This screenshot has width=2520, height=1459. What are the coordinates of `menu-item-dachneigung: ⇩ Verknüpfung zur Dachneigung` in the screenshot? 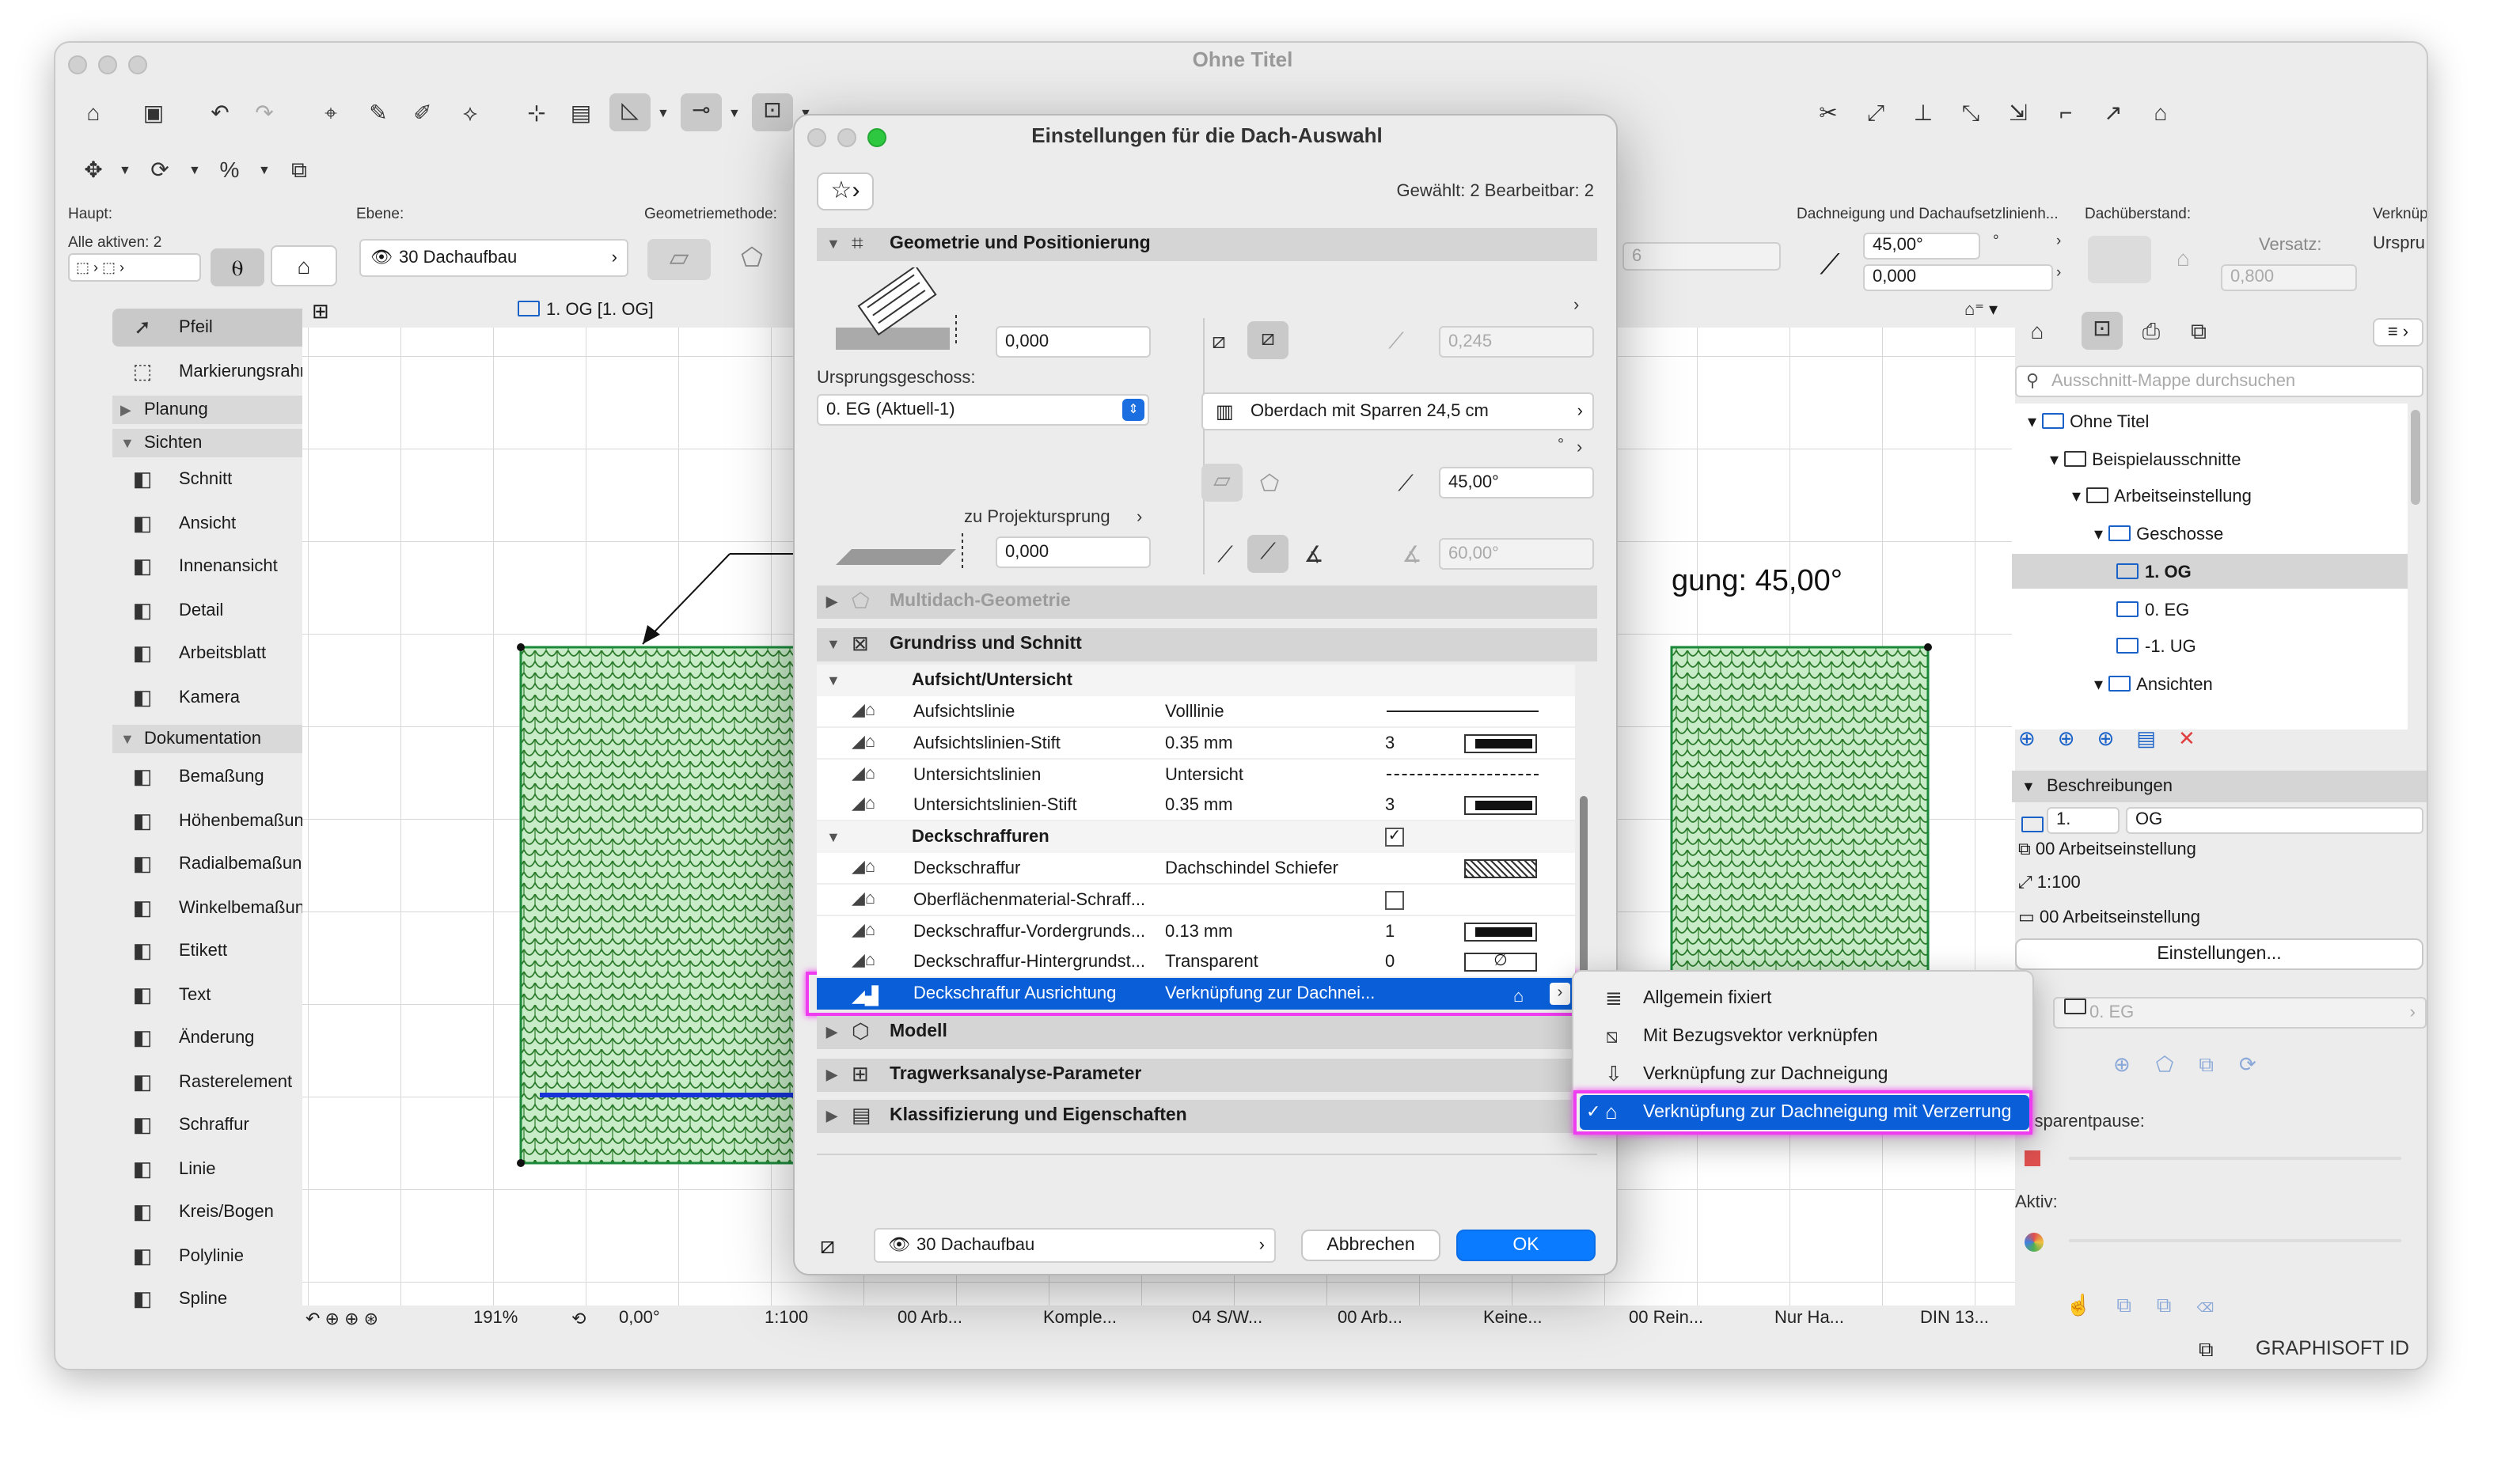 It's located at (1804, 1074).